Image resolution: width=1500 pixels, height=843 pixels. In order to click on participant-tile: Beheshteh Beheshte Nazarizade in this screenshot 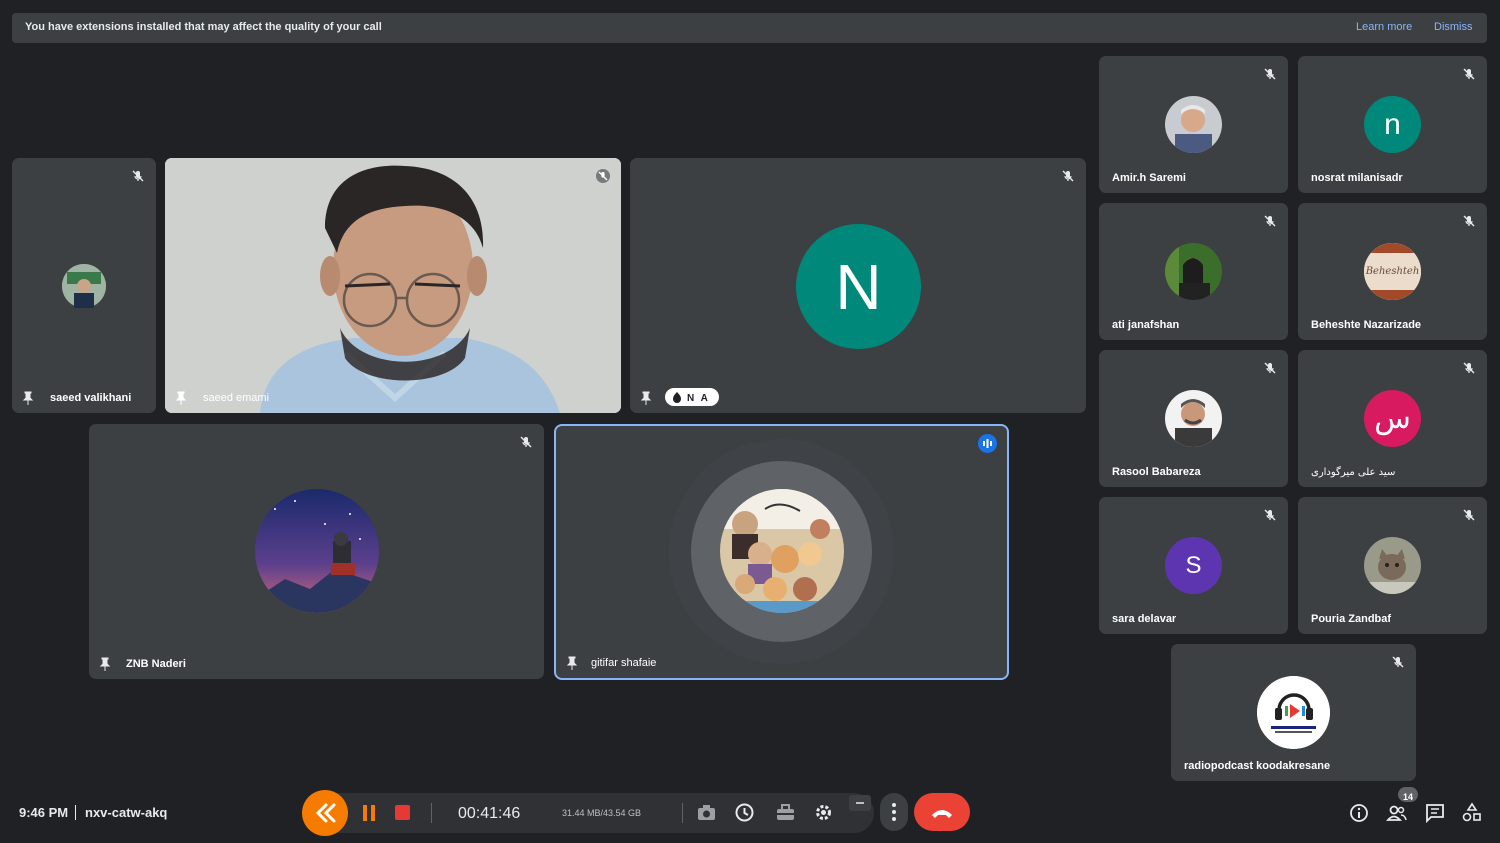, I will do `click(1392, 271)`.